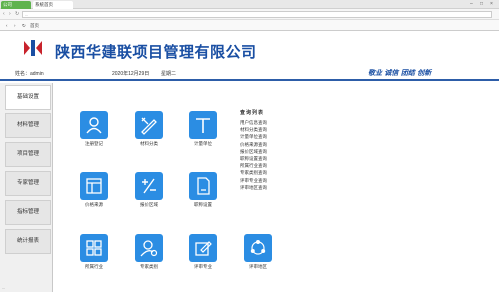 This screenshot has height=292, width=499. What do you see at coordinates (280, 187) in the screenshot?
I see `query-link-review-region: 评审地区查询` at bounding box center [280, 187].